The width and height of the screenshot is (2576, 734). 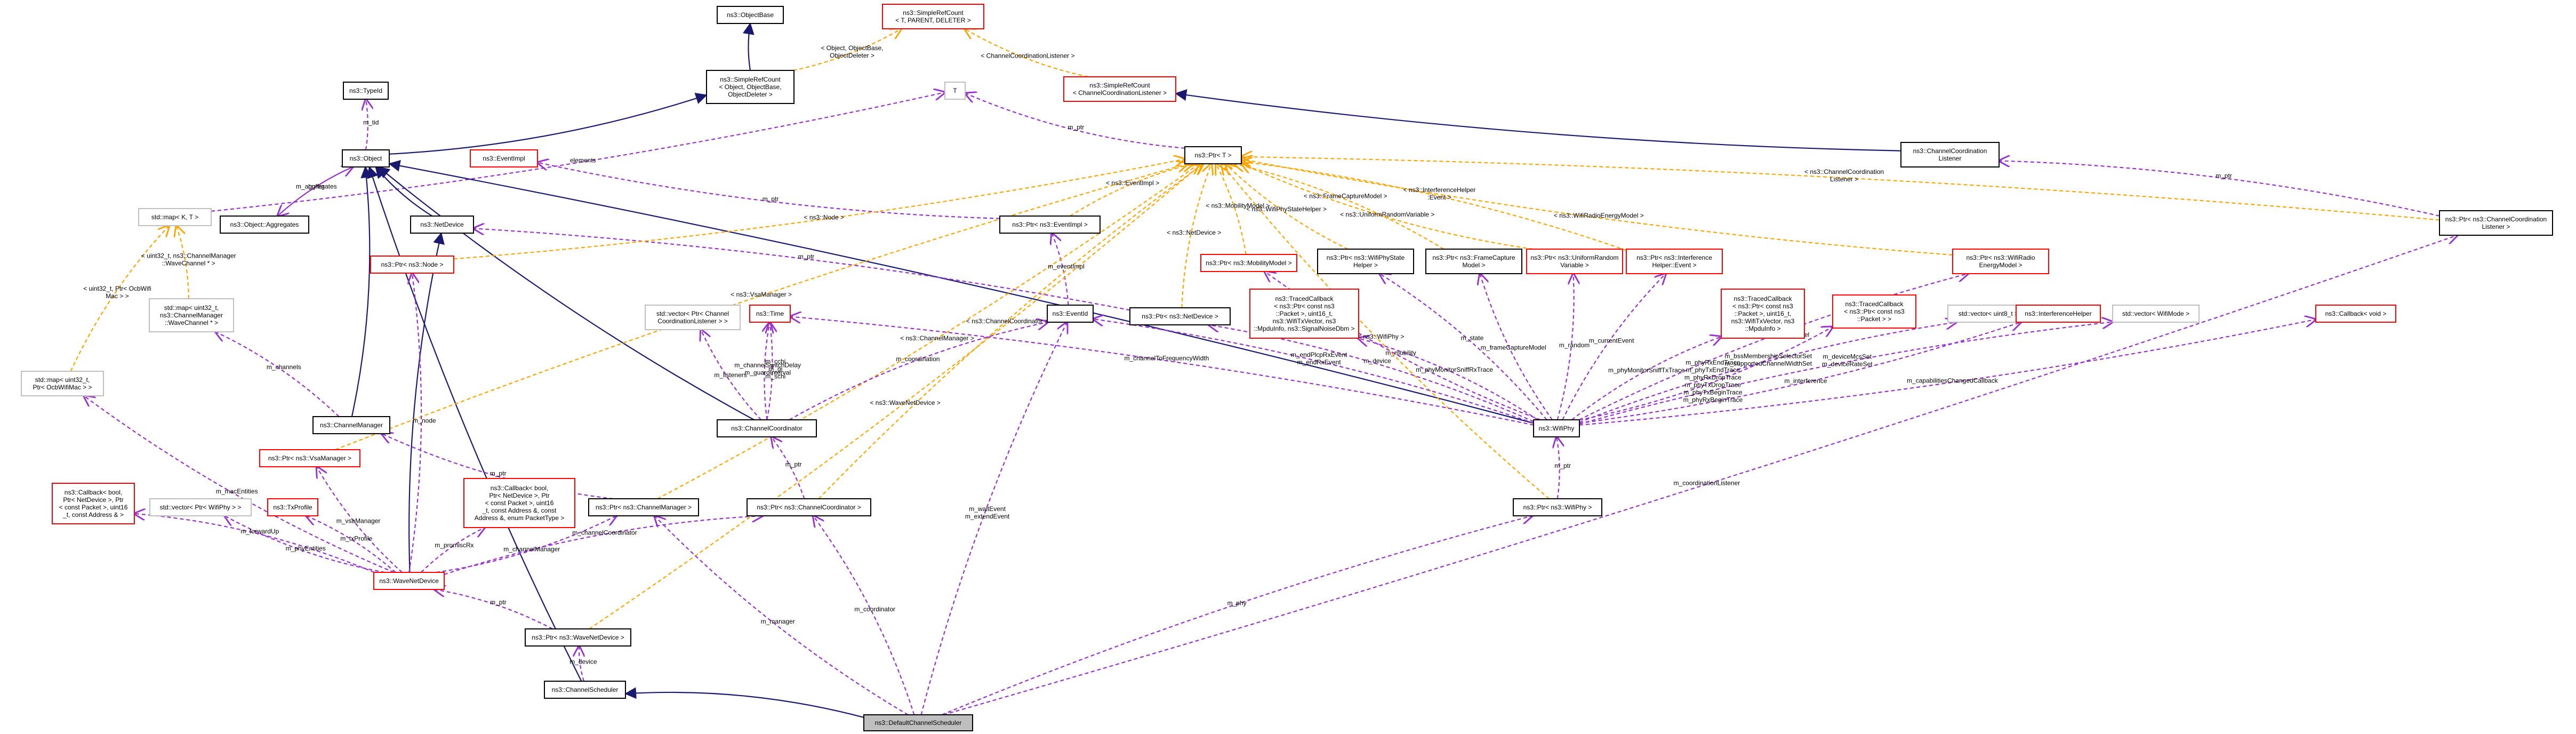 I want to click on class-node-vec-wifi-mode: std::vector< WifiMode >, so click(x=2156, y=314).